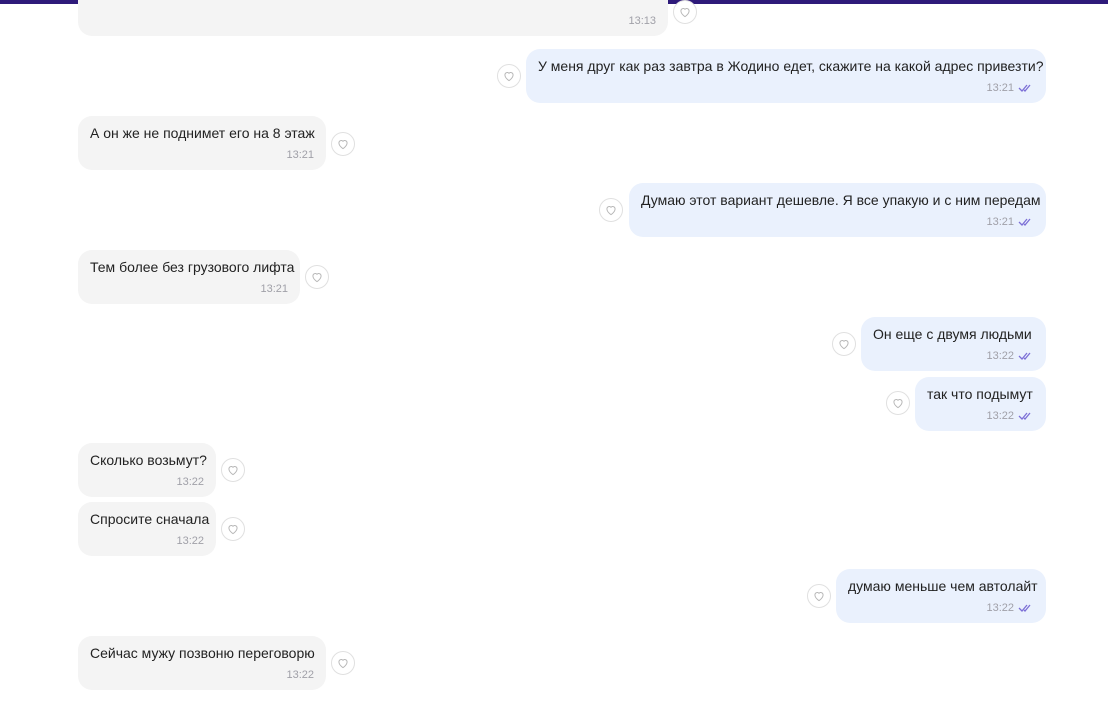 This screenshot has height=705, width=1108. What do you see at coordinates (189, 277) in the screenshot?
I see `message-bubble-incoming: Тем более без грузового лифта 13:21` at bounding box center [189, 277].